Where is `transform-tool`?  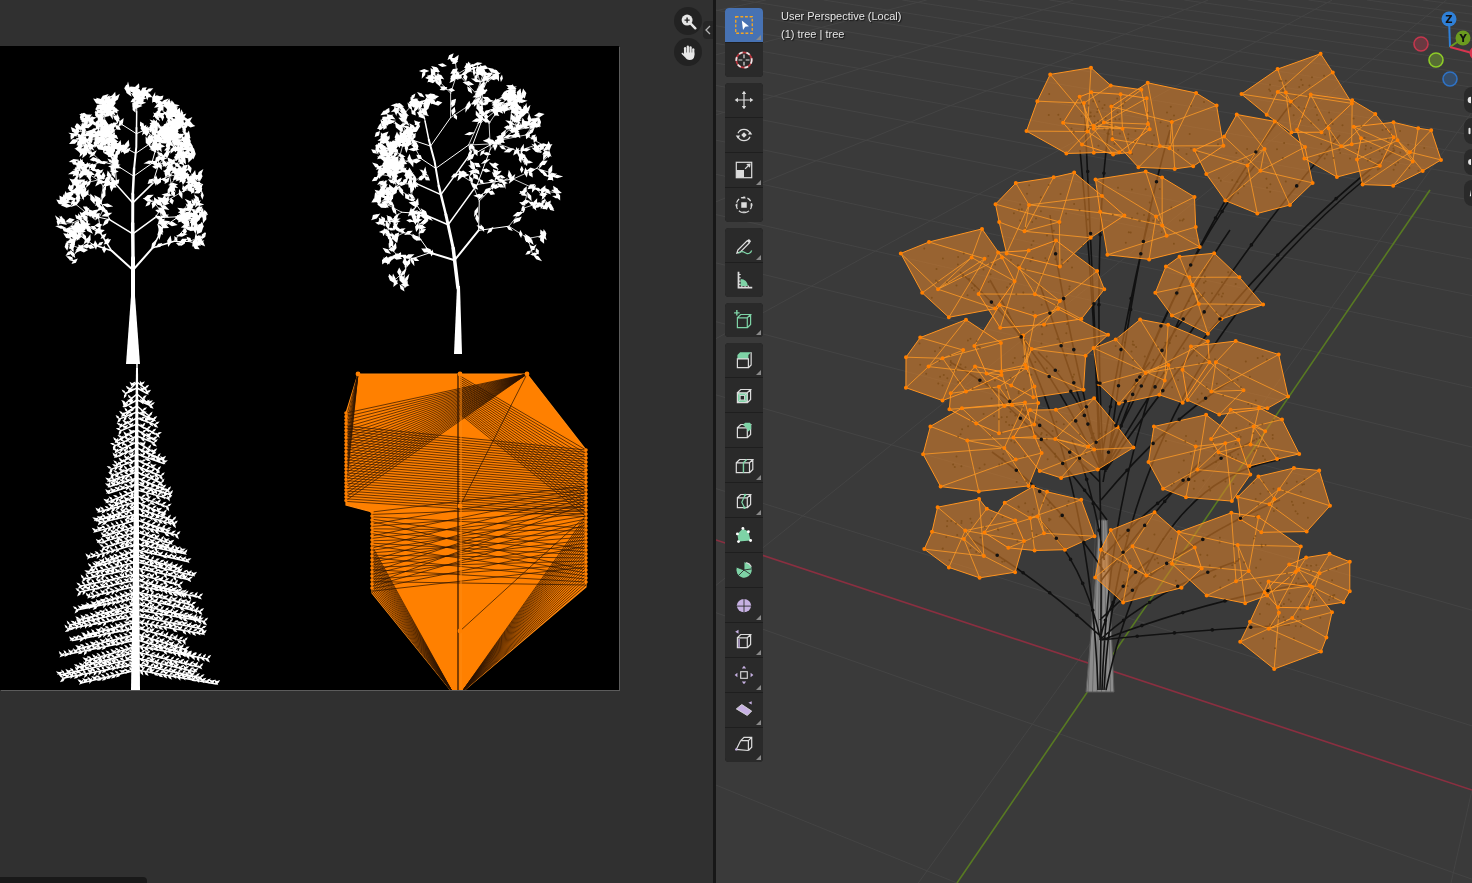 transform-tool is located at coordinates (744, 205).